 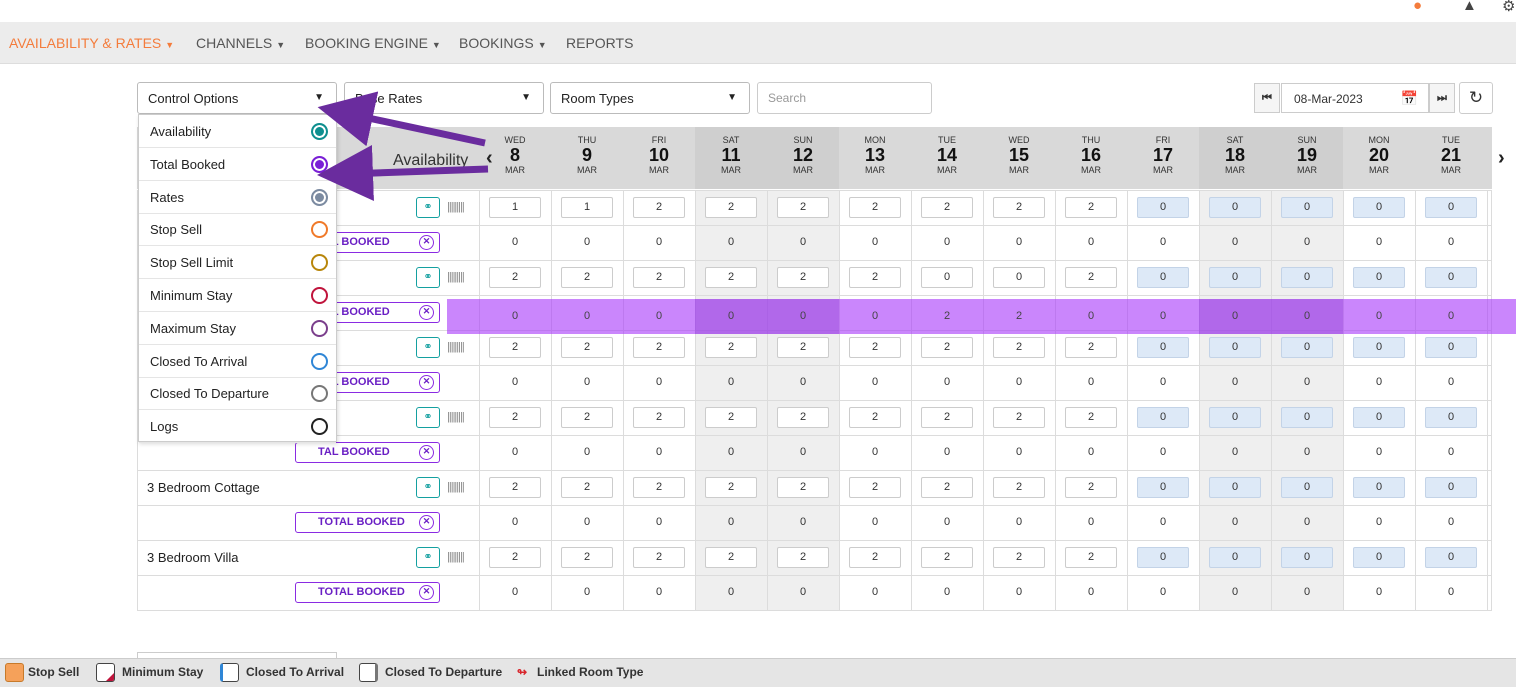 What do you see at coordinates (105, 672) in the screenshot?
I see `minimum-stay-swatch` at bounding box center [105, 672].